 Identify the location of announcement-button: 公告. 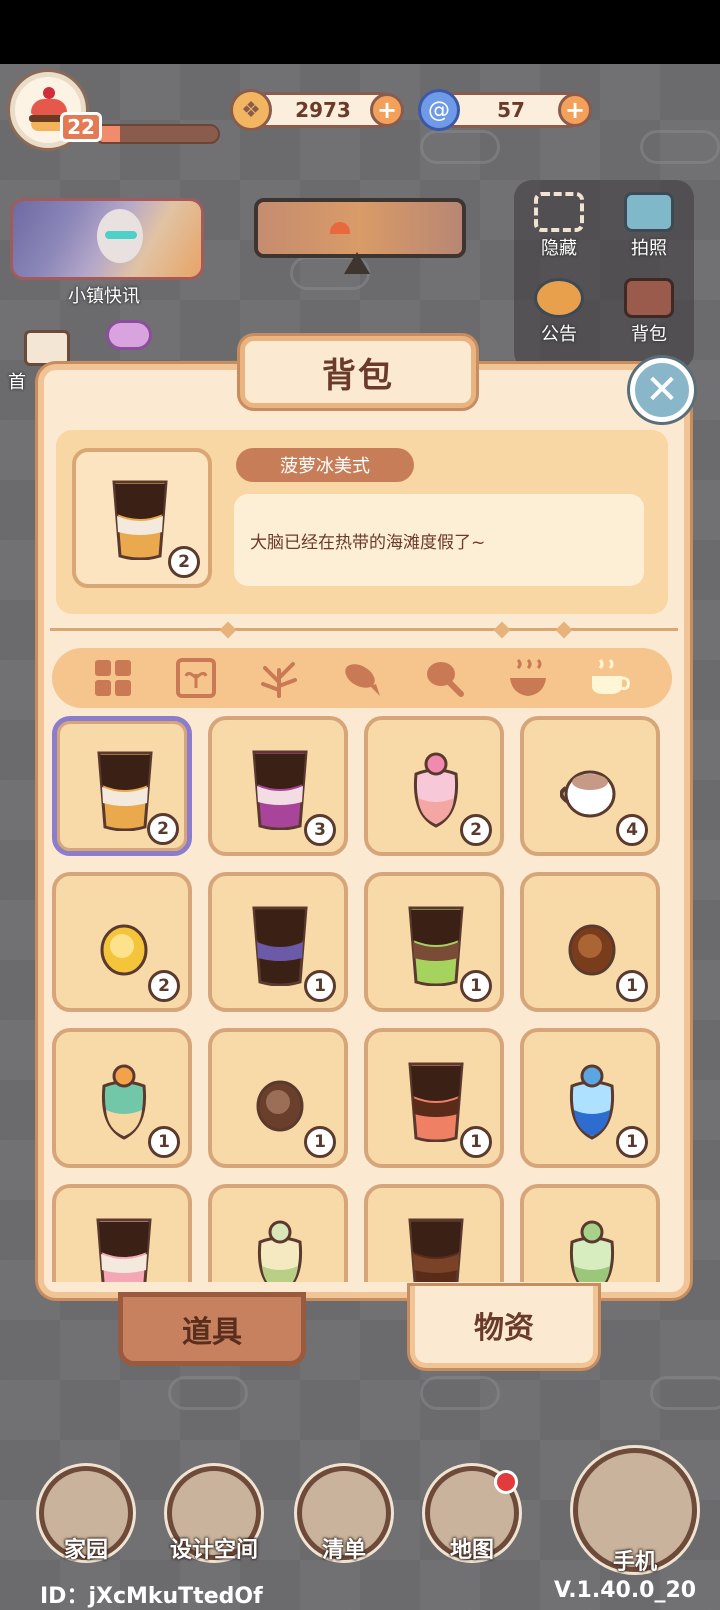
(559, 311).